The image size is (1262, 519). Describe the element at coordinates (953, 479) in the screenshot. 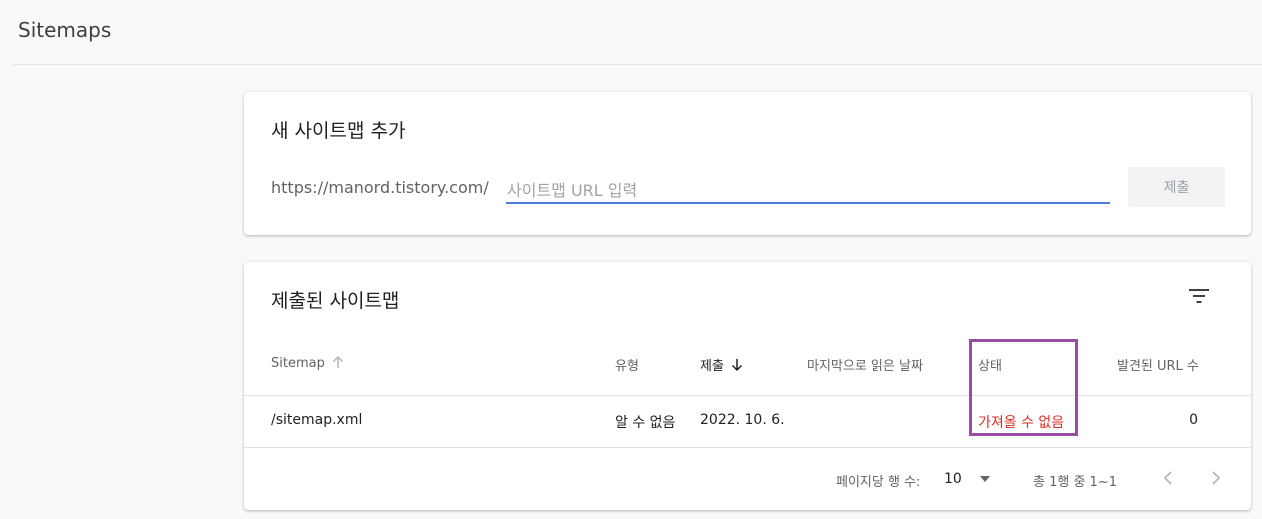

I see `rows-per-page-value: 10` at that location.